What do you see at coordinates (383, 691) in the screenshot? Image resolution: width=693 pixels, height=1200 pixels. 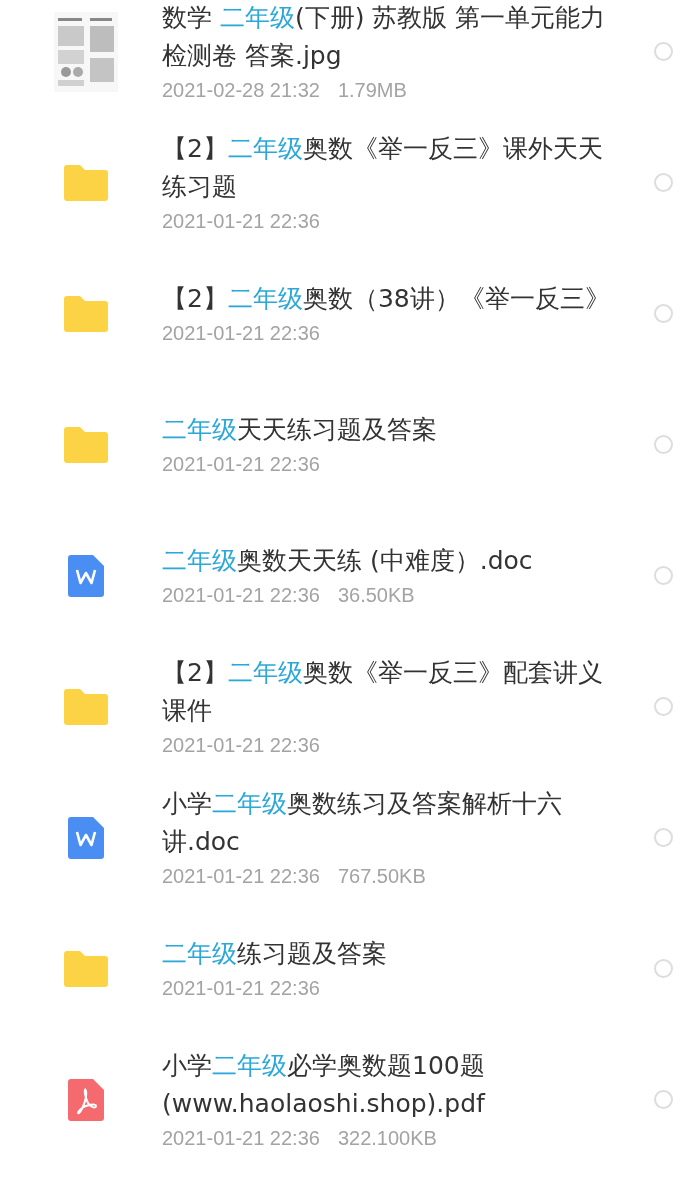 I see `file-name: 【2】二年级奥数《举一反三》配套讲义课件` at bounding box center [383, 691].